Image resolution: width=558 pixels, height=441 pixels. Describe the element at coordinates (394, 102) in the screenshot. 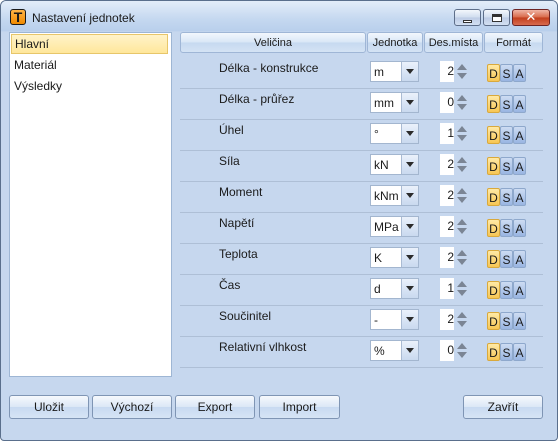

I see `unit-select: mm` at that location.